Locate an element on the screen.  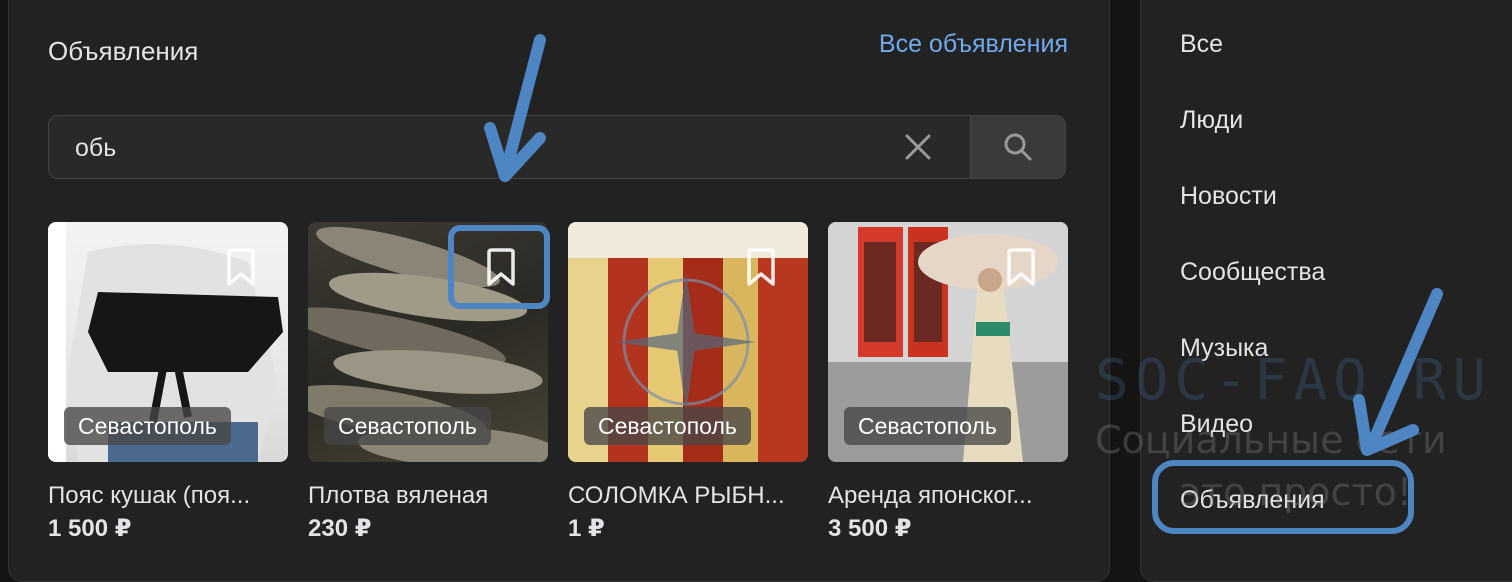
search-icon is located at coordinates (1018, 147).